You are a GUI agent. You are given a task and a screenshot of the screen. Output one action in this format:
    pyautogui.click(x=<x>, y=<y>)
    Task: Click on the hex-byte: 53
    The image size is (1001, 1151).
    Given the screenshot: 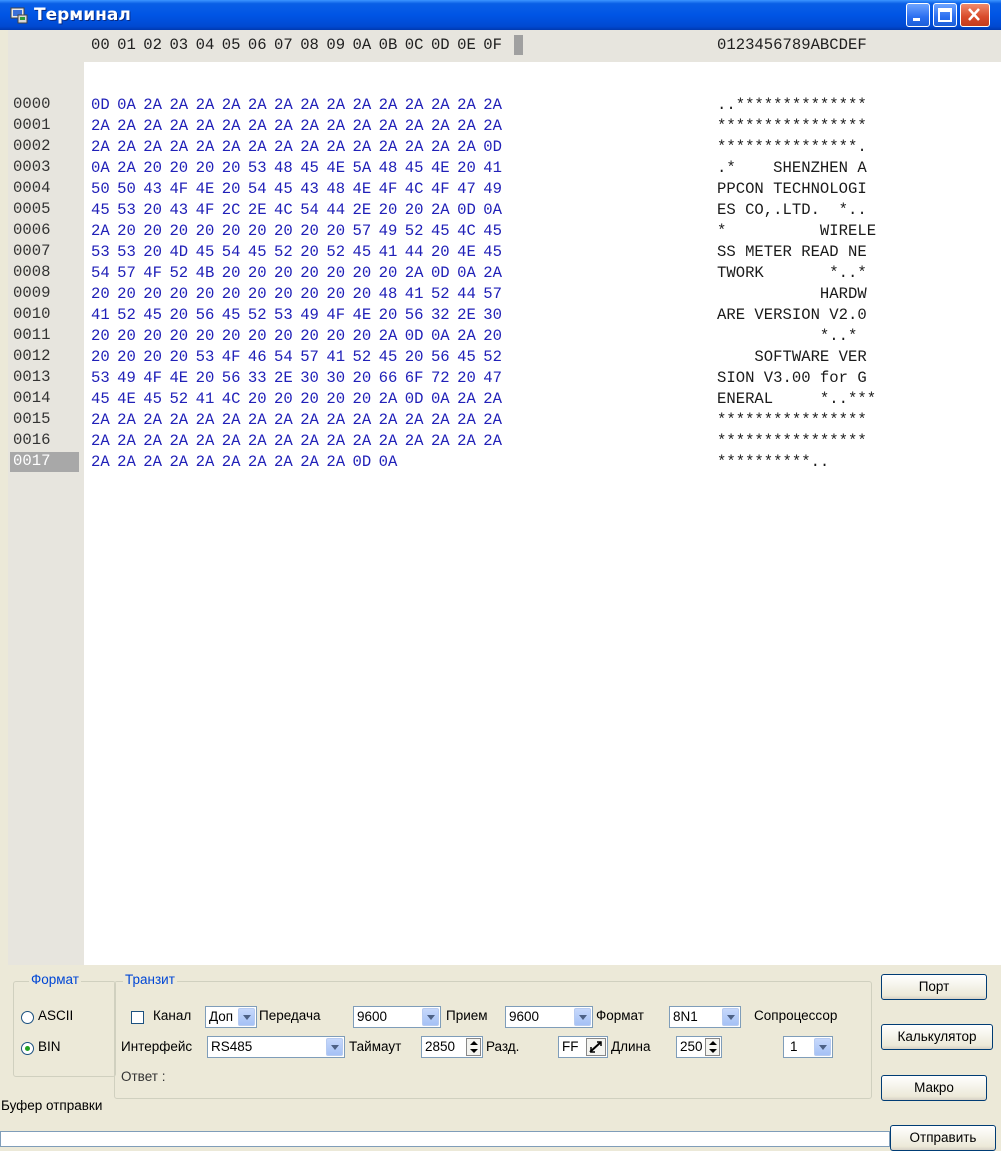 What is the action you would take?
    pyautogui.click(x=126, y=210)
    